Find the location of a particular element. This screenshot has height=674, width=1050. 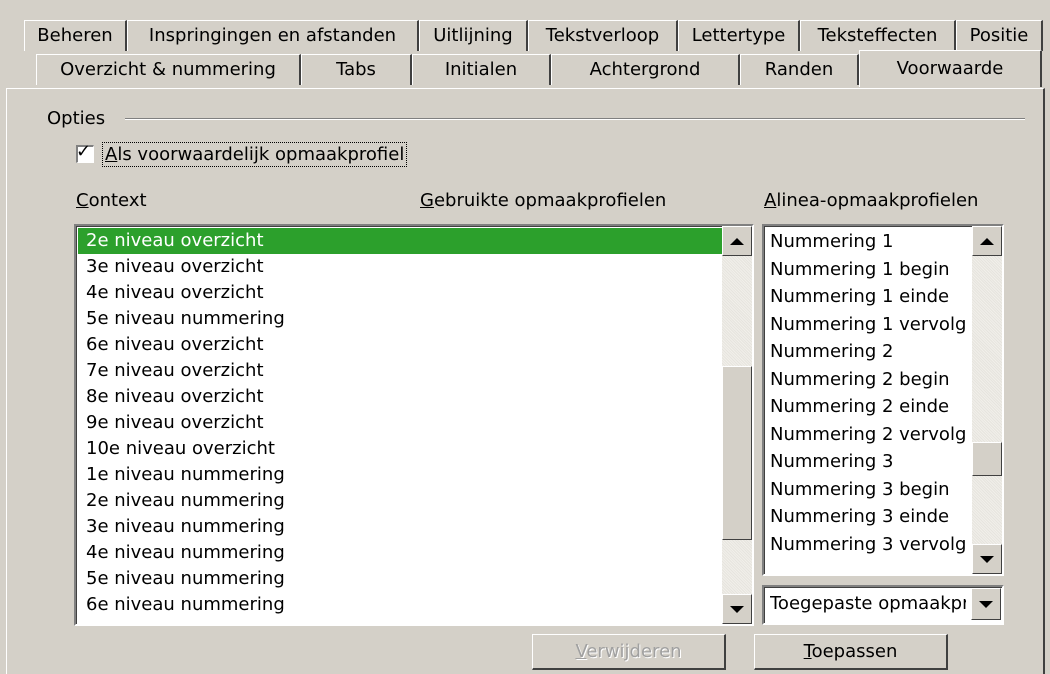

apply-button: Toepassen is located at coordinates (851, 652).